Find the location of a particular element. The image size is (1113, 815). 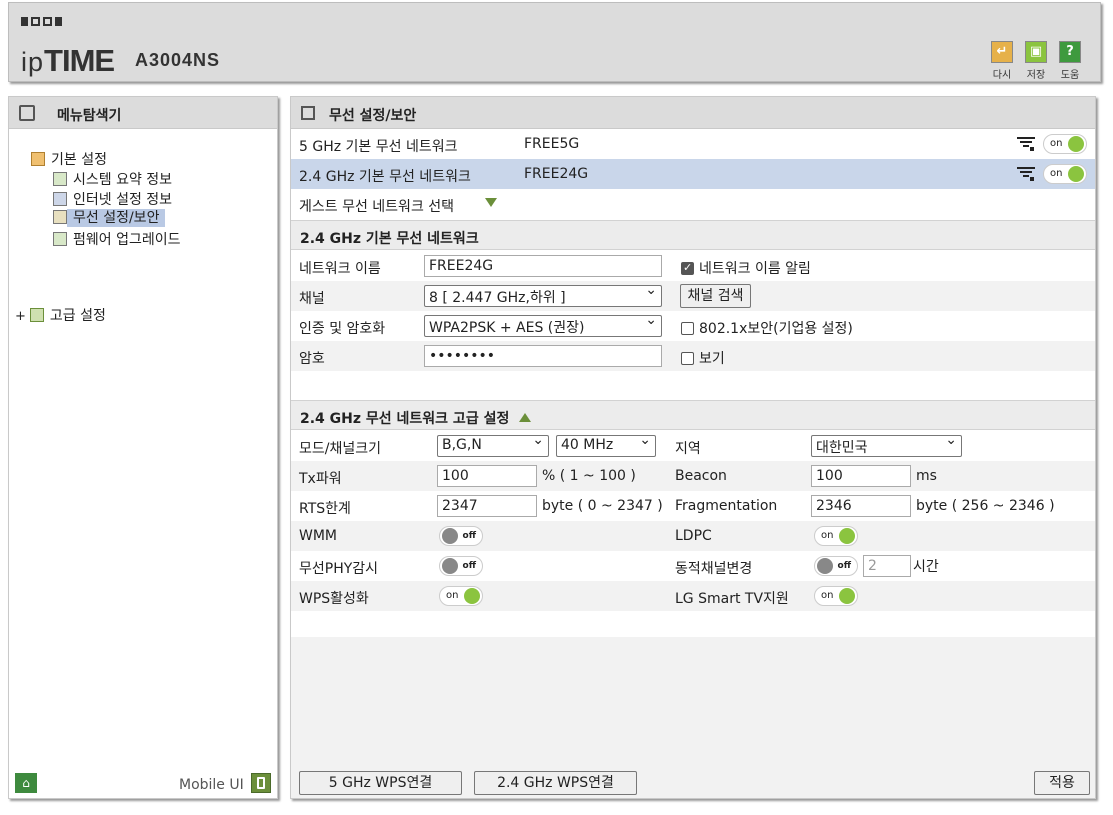

network-name-input: FREE24G is located at coordinates (543, 266).